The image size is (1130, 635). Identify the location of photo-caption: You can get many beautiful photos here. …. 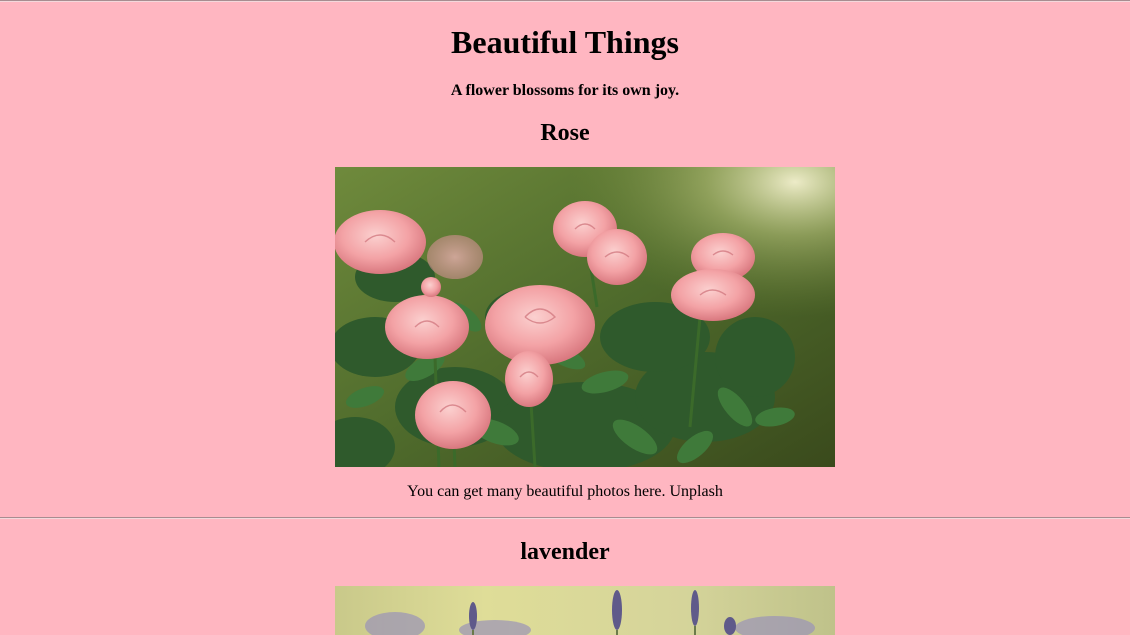
(565, 492).